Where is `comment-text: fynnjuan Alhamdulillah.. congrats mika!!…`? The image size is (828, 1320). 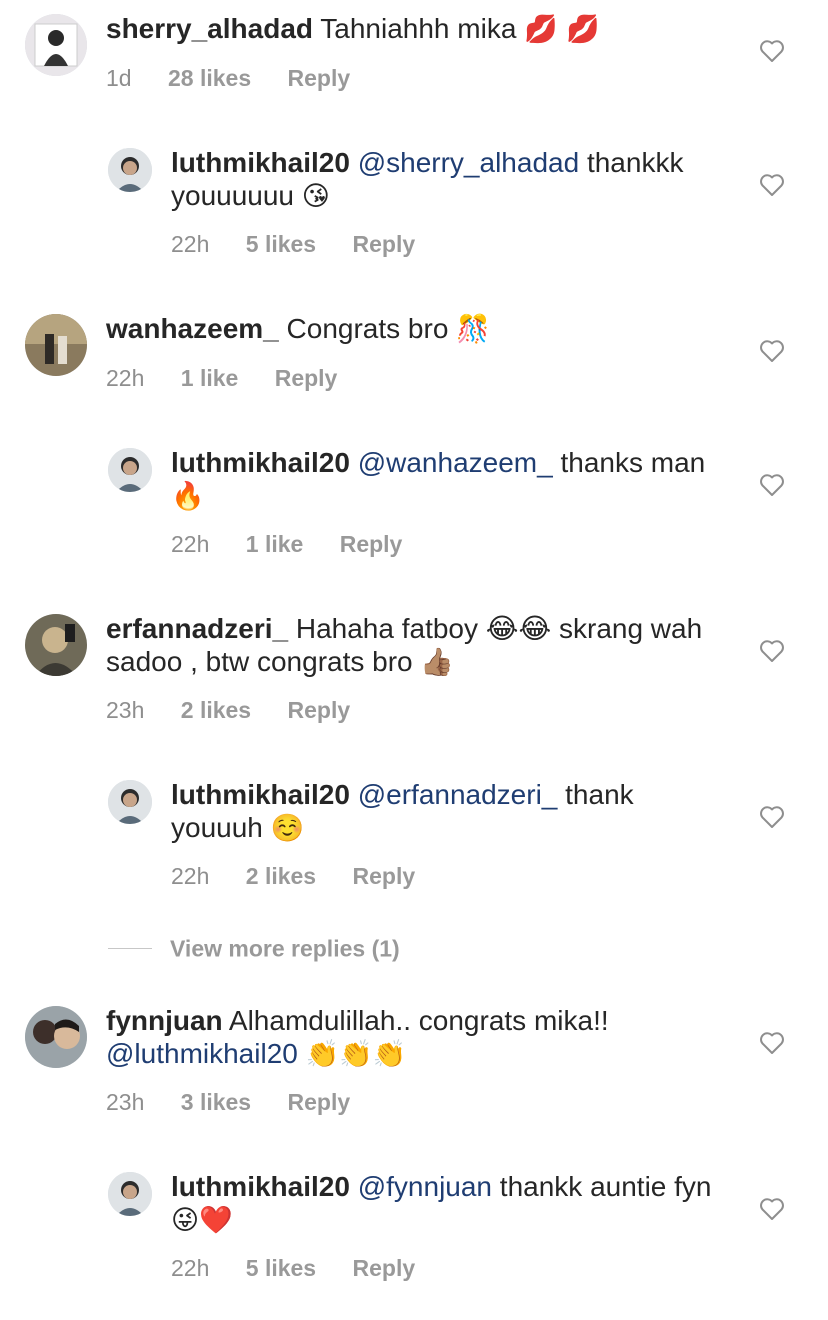 comment-text: fynnjuan Alhamdulillah.. congrats mika!!… is located at coordinates (406, 1037).